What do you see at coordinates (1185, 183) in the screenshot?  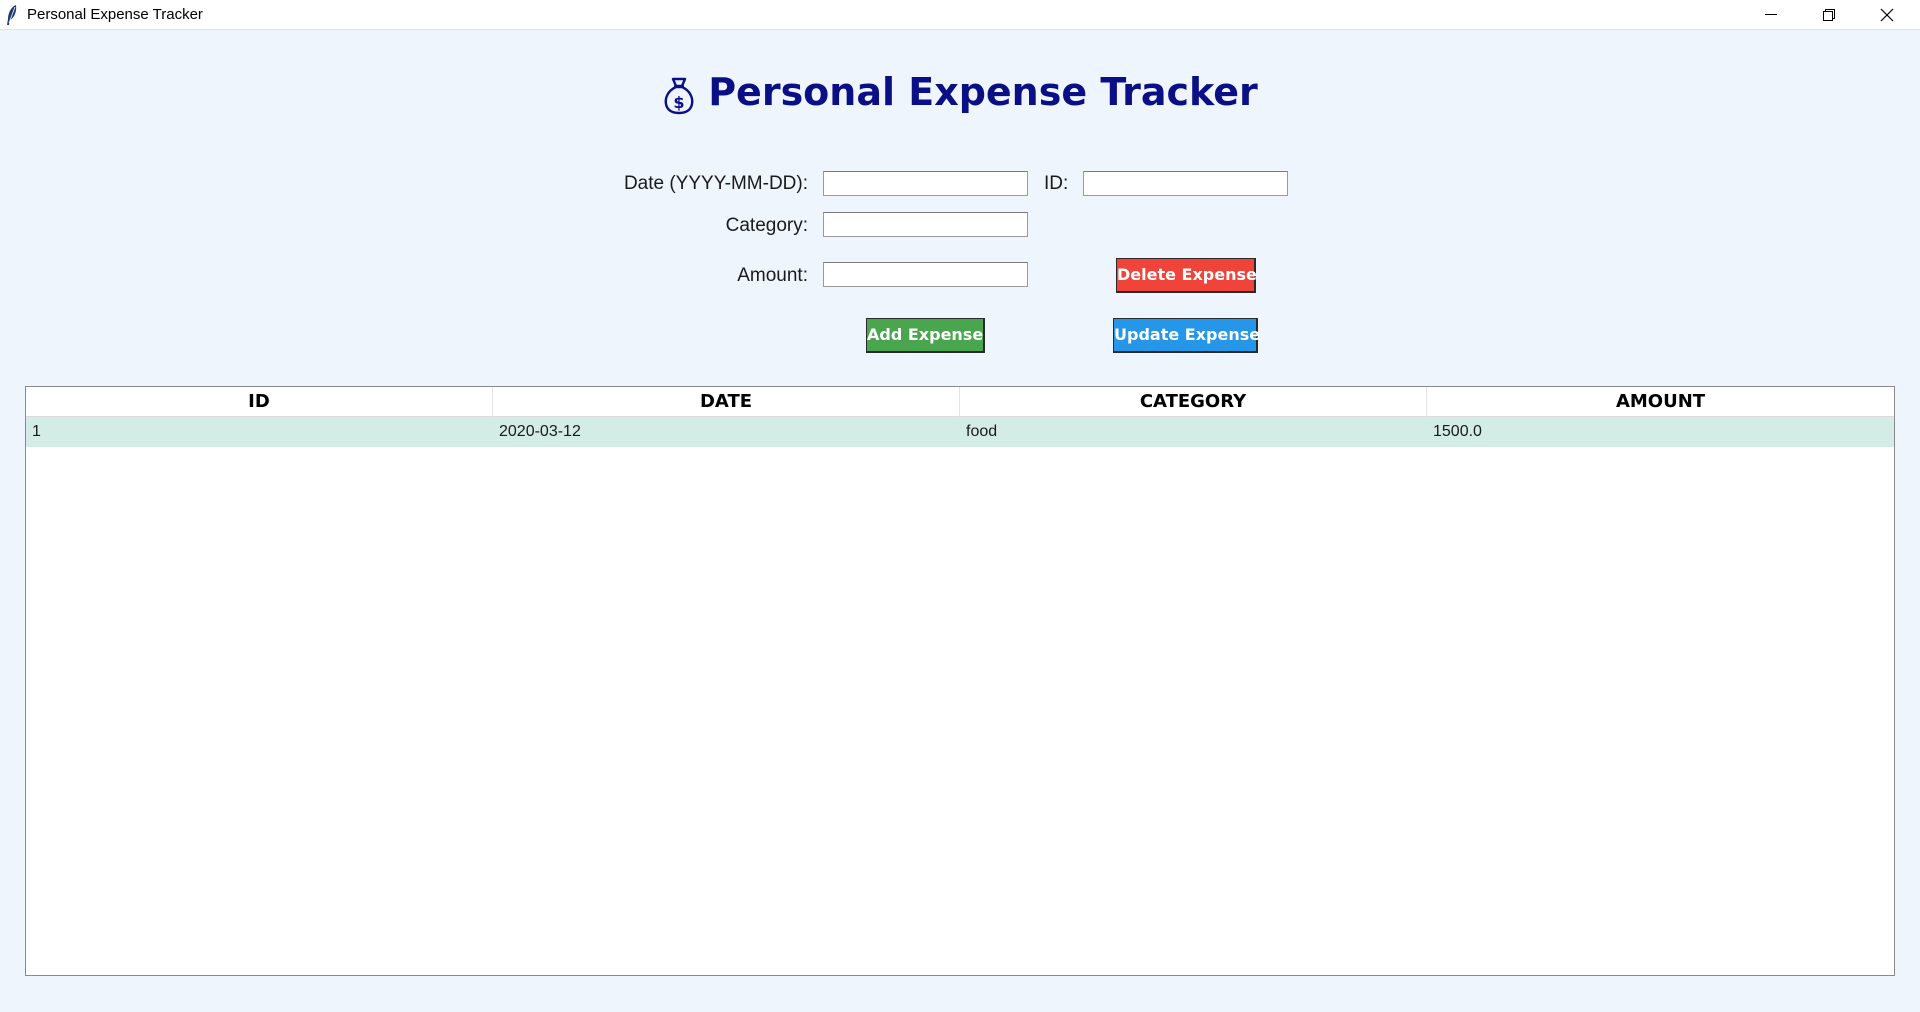 I see `id-input` at bounding box center [1185, 183].